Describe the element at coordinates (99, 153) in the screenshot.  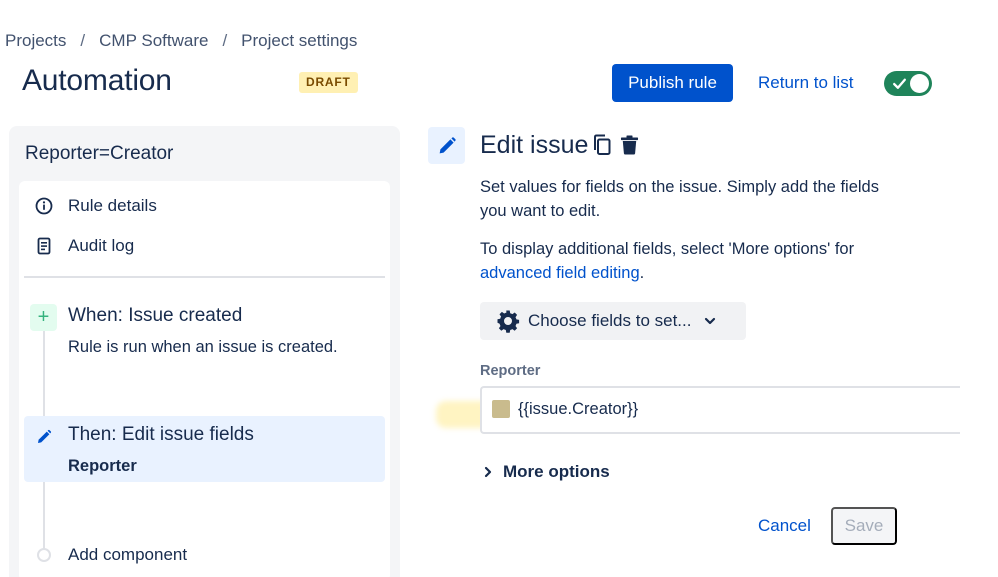
I see `rule-name: Reporter=Creator` at that location.